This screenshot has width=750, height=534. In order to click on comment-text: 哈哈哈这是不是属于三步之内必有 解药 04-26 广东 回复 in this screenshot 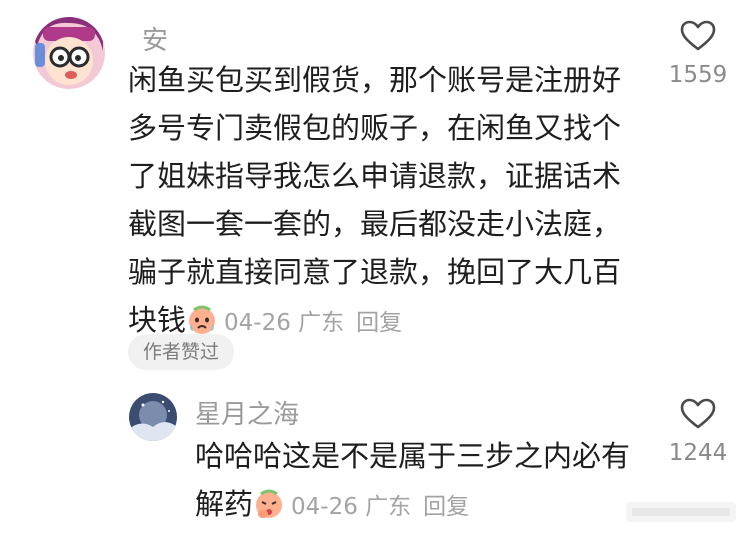, I will do `click(420, 483)`.